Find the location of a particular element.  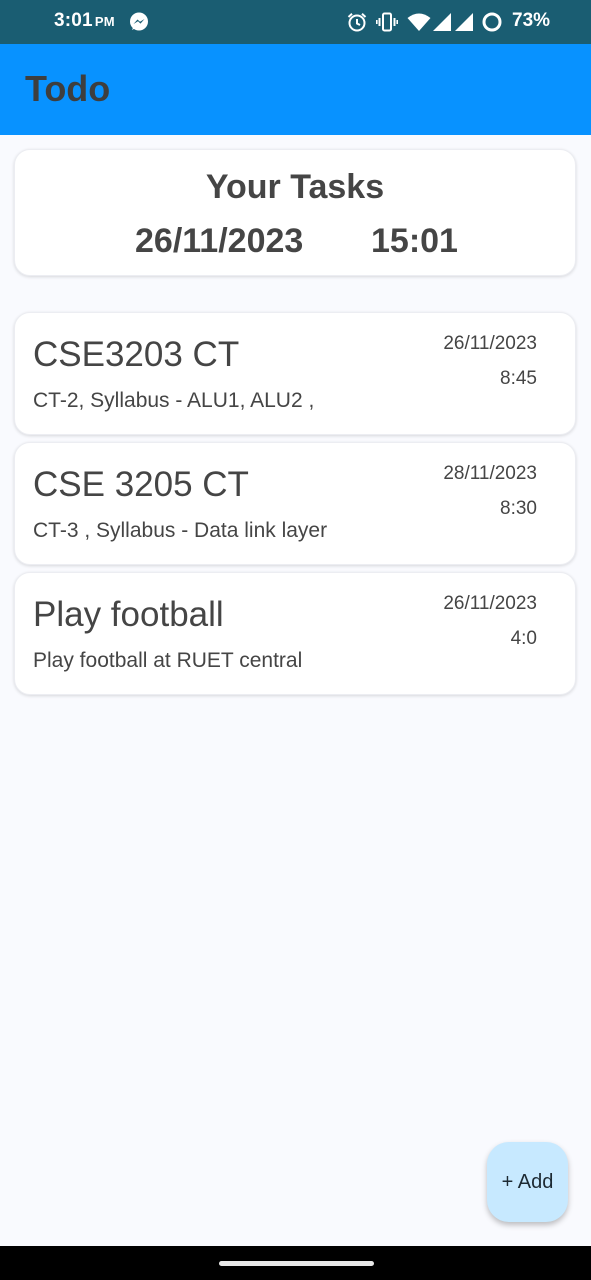

system-nav-bar is located at coordinates (295, 1263).